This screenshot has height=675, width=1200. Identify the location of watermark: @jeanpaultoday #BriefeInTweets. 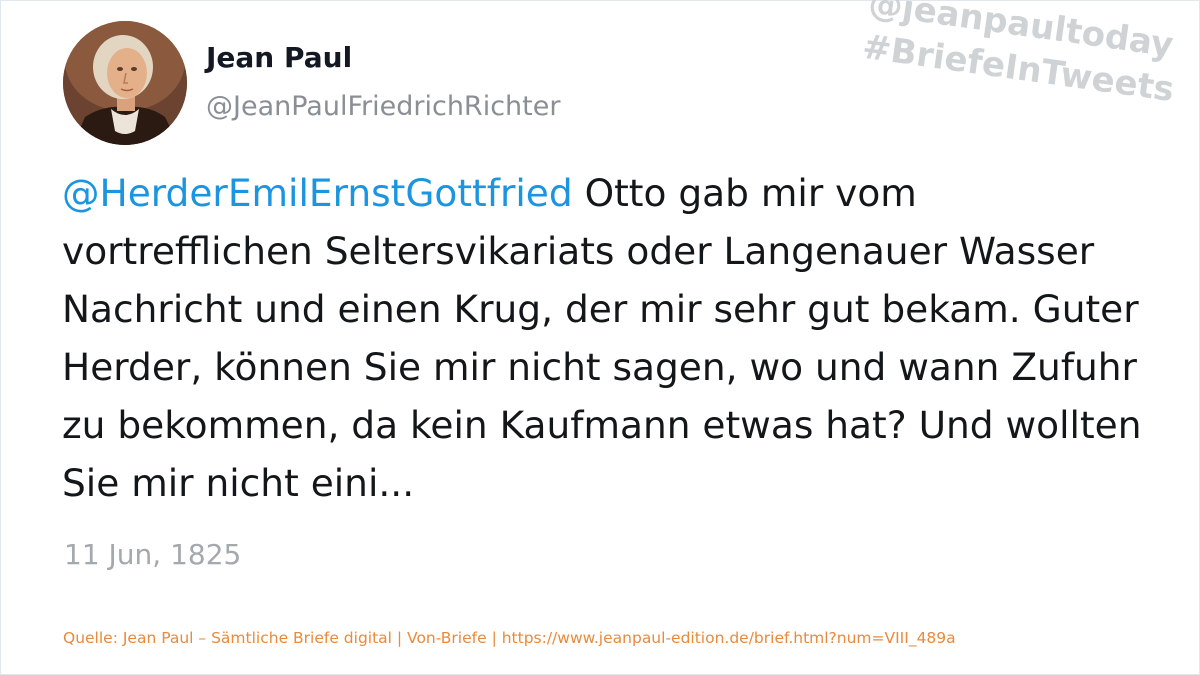
(1018, 55).